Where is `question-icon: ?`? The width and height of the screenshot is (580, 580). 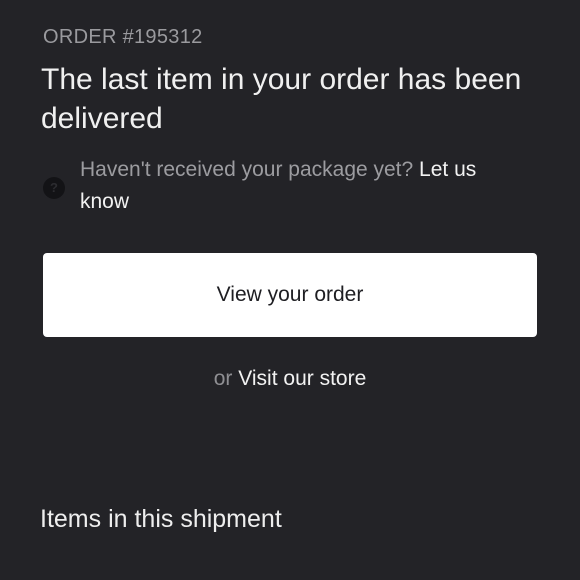 question-icon: ? is located at coordinates (54, 188).